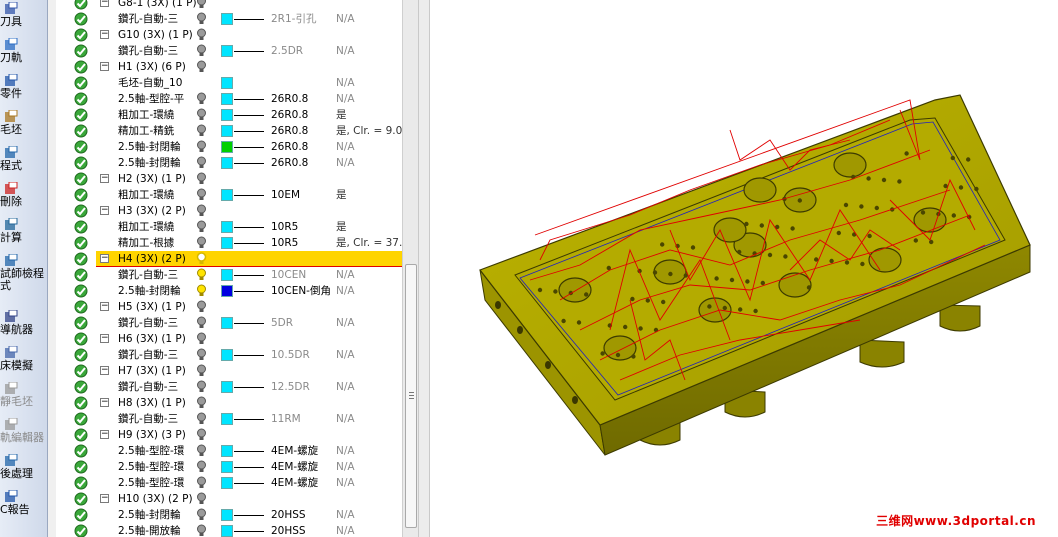  What do you see at coordinates (230, 387) in the screenshot?
I see `tree-operation-row: 鑽孔-自動-三 12.5DR N/A` at bounding box center [230, 387].